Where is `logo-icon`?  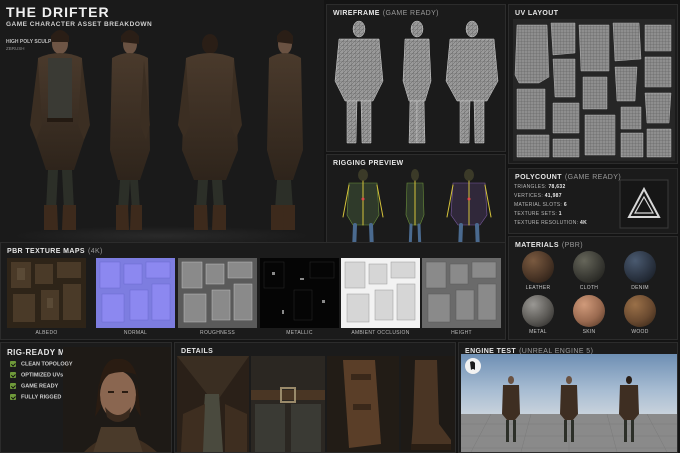 logo-icon is located at coordinates (644, 204).